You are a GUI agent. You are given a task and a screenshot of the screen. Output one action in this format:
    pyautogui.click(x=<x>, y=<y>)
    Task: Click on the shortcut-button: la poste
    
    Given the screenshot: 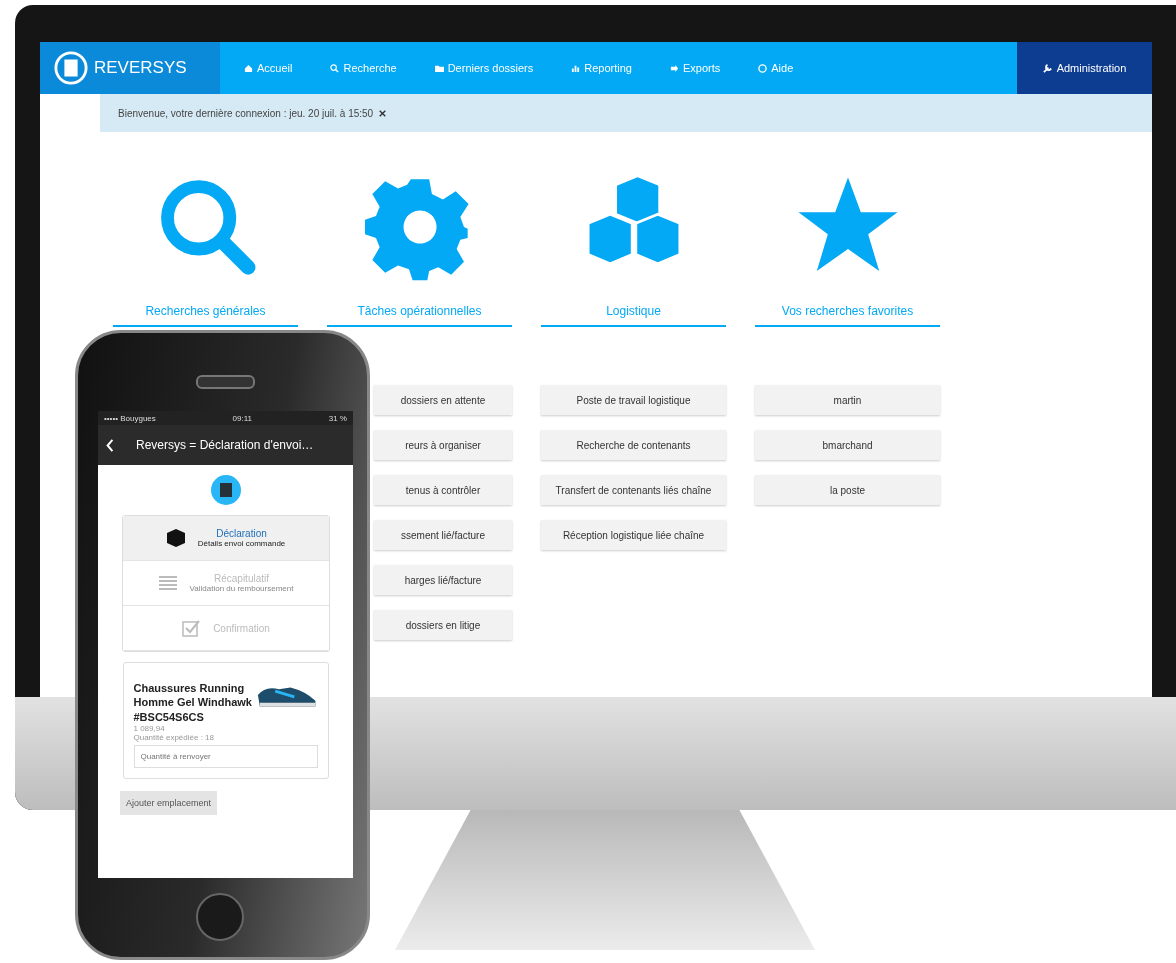 What is the action you would take?
    pyautogui.click(x=847, y=490)
    